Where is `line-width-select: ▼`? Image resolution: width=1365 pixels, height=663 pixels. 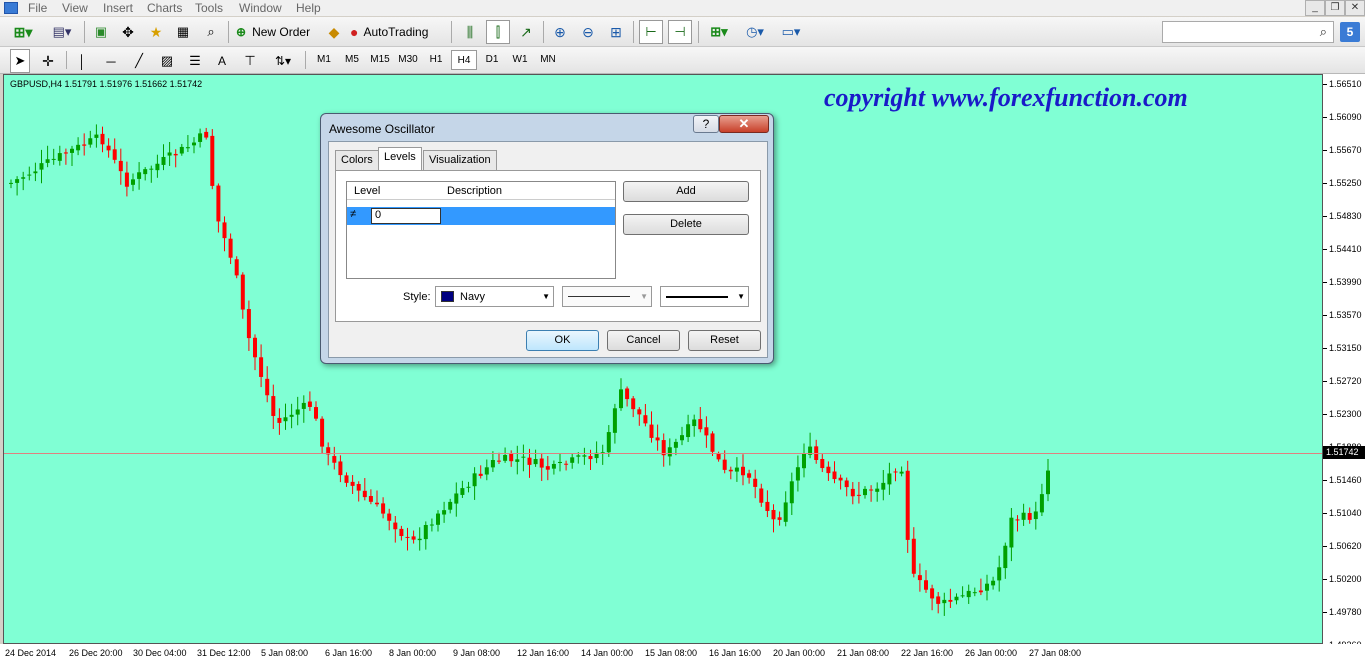
line-width-select: ▼ is located at coordinates (704, 296).